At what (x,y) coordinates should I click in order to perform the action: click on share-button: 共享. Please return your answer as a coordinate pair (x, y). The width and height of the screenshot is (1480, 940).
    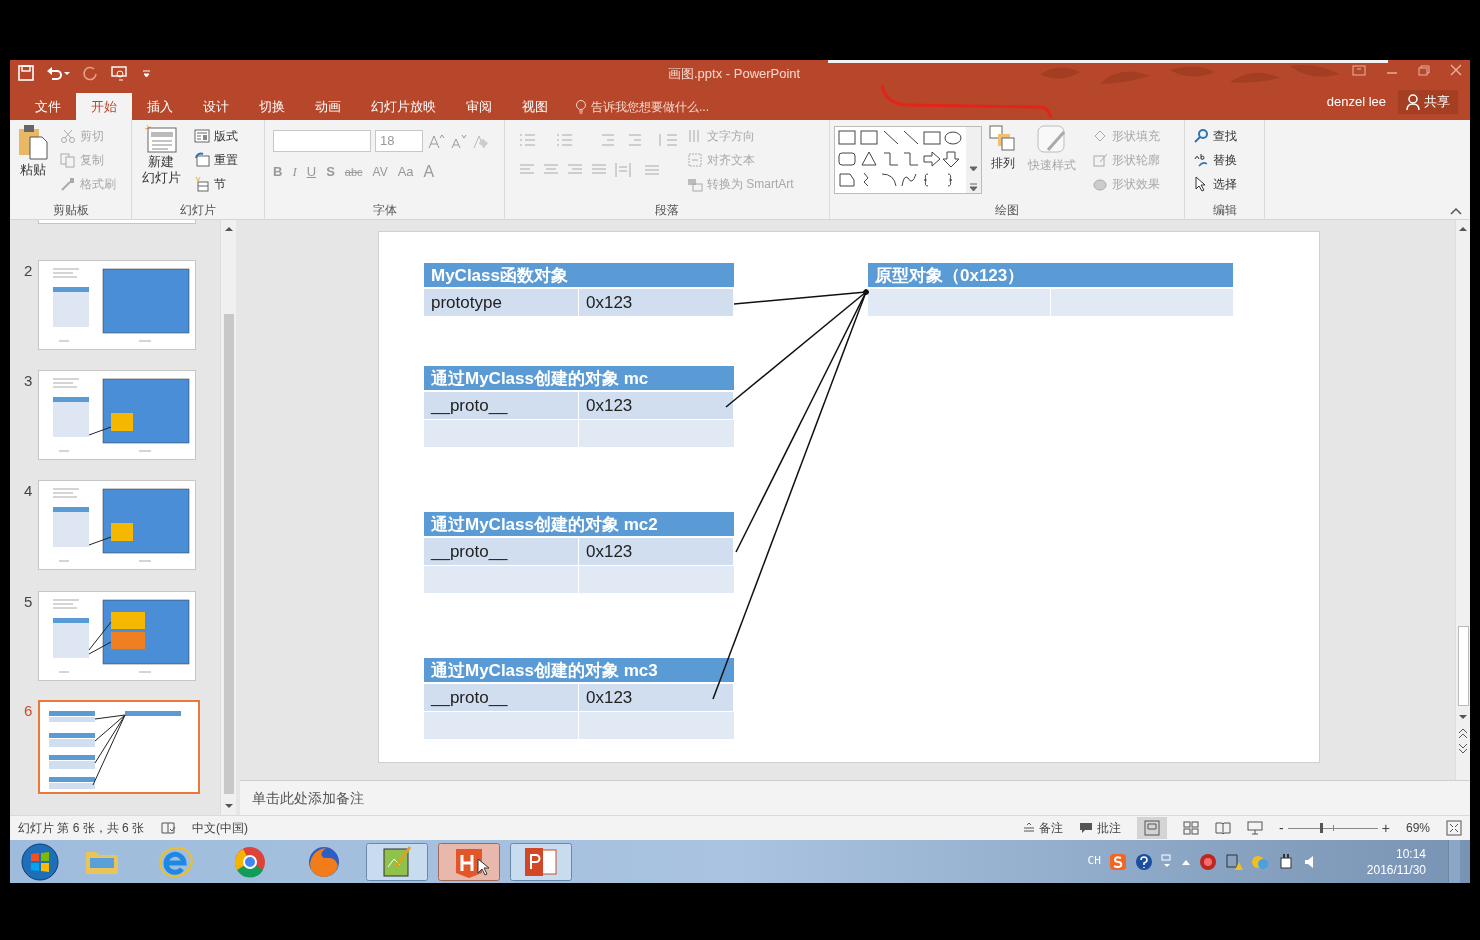
    Looking at the image, I should click on (1428, 102).